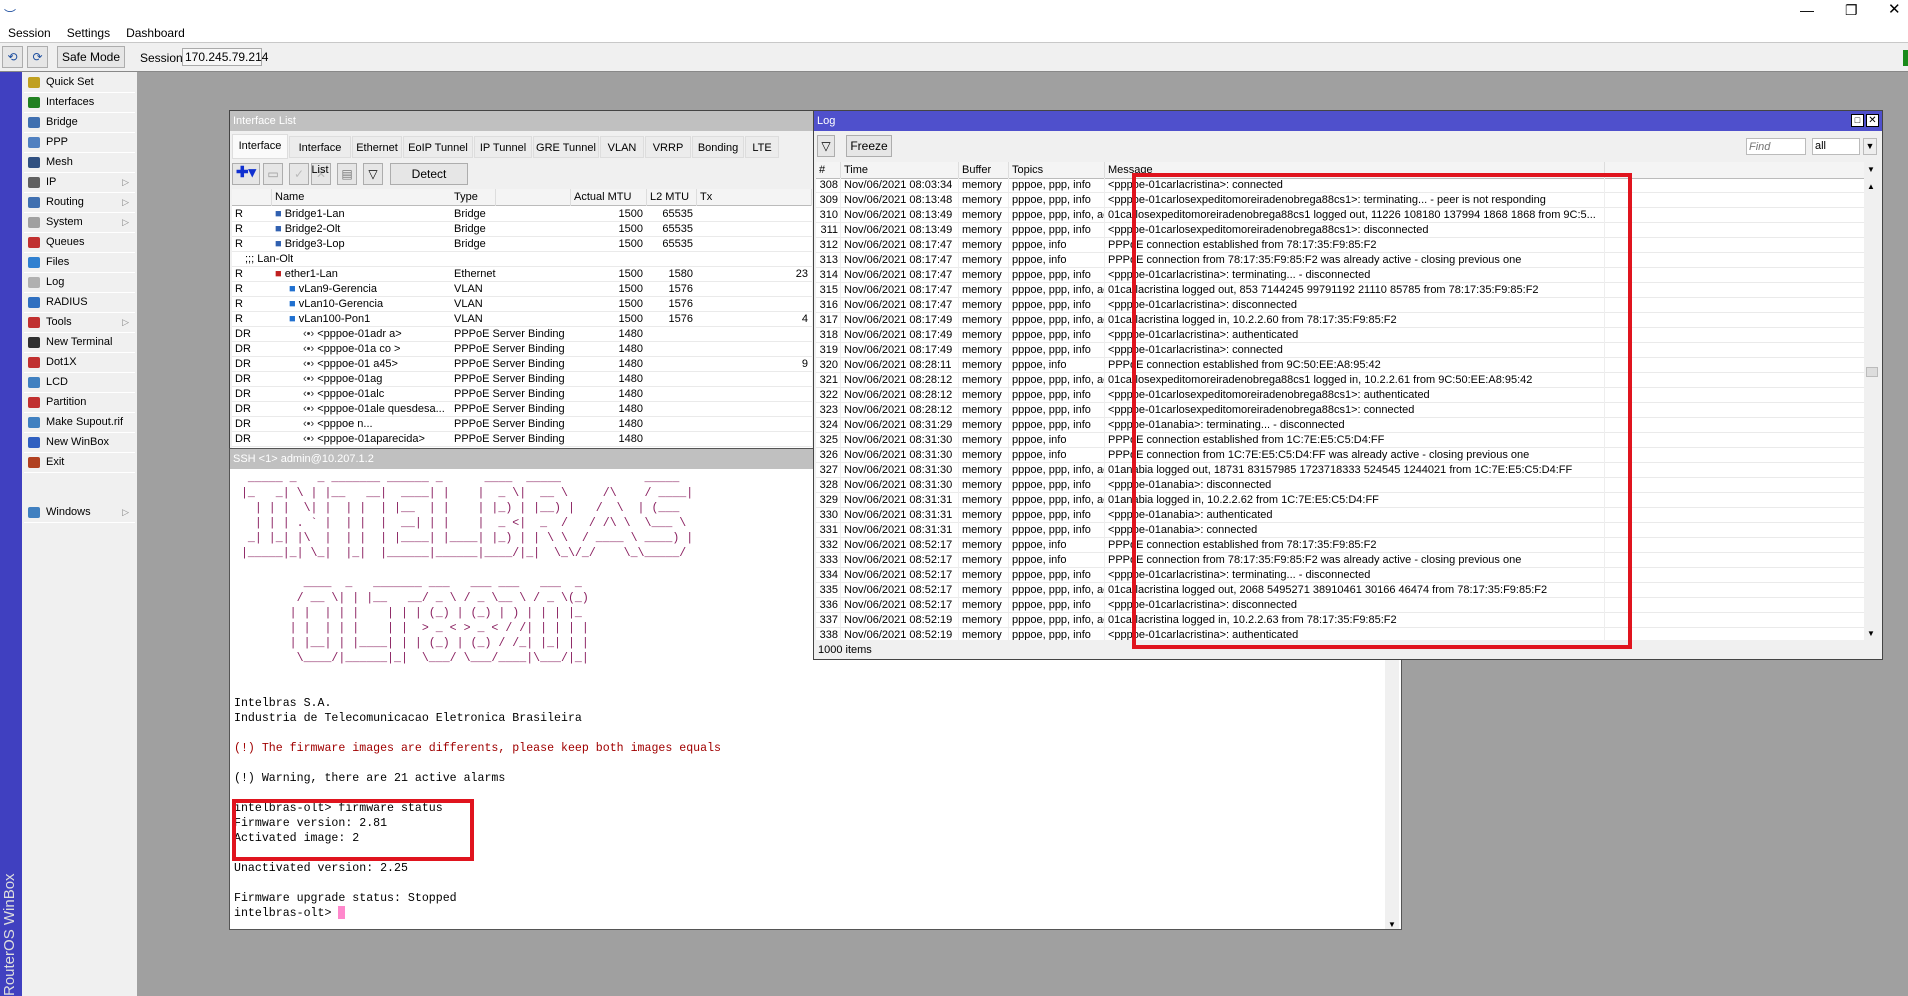  What do you see at coordinates (828, 170) in the screenshot?
I see `column-header: #` at bounding box center [828, 170].